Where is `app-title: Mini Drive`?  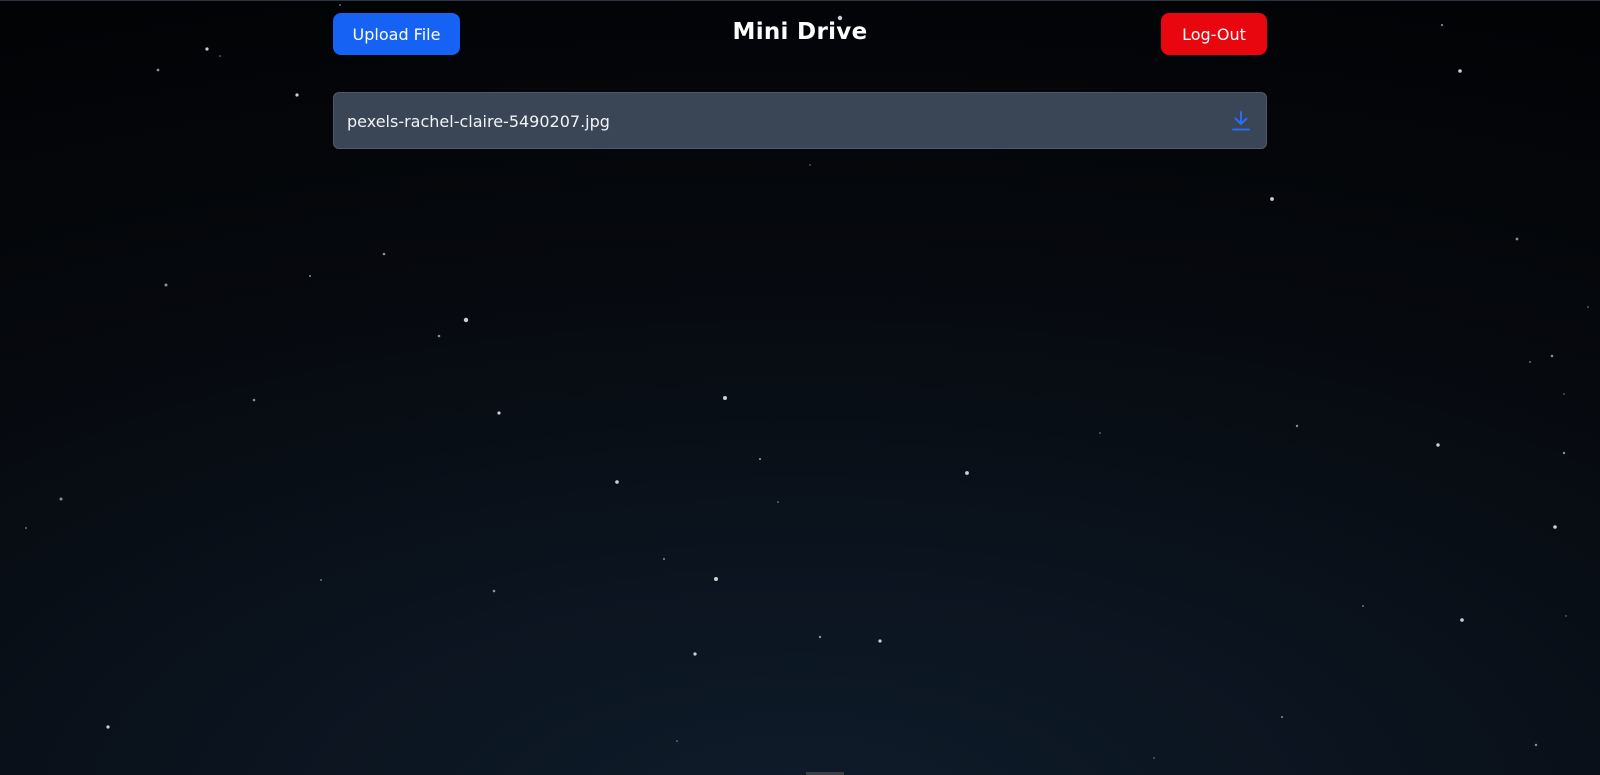 app-title: Mini Drive is located at coordinates (800, 32).